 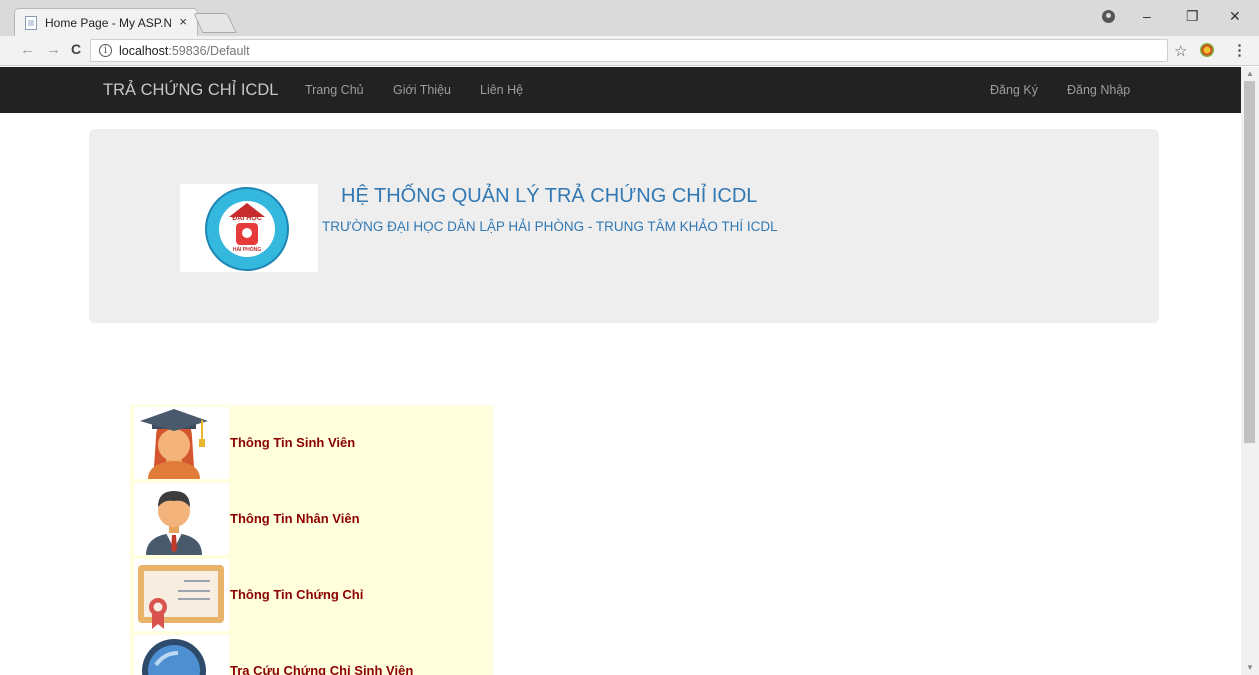 What do you see at coordinates (501, 90) in the screenshot?
I see `nav-link-contact: Liên Hệ` at bounding box center [501, 90].